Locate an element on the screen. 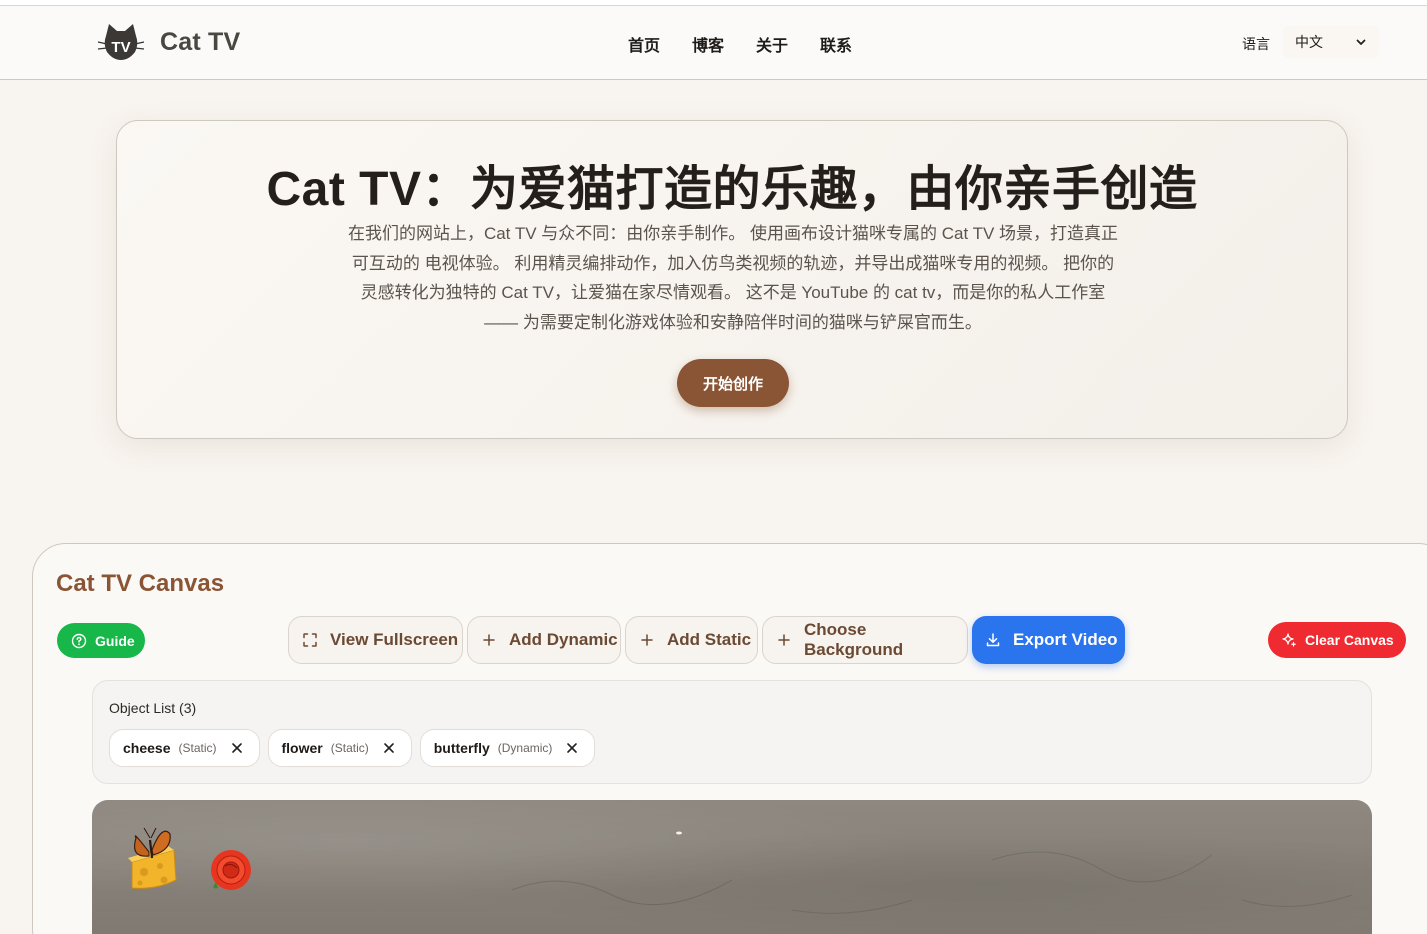 The height and width of the screenshot is (934, 1427). hero-title: Cat TV：为爱猫打造的乐趣，由你亲手创造 is located at coordinates (732, 189).